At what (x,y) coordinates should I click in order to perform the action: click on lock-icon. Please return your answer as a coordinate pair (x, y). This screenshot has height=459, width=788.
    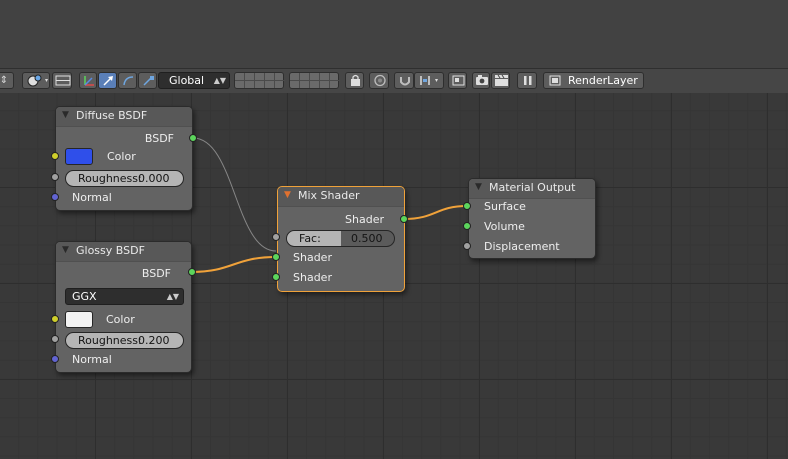
    Looking at the image, I should click on (355, 80).